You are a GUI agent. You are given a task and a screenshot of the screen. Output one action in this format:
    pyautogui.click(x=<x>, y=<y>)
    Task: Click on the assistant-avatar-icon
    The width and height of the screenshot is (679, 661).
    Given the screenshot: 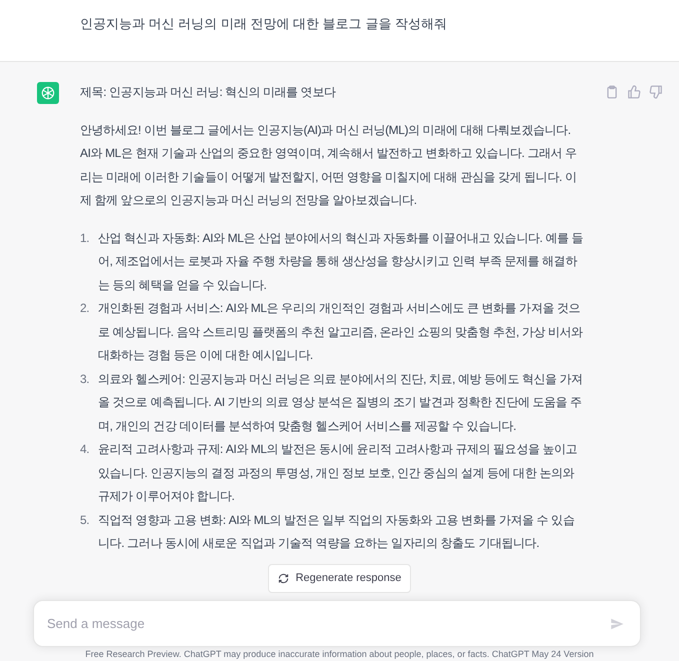 What is the action you would take?
    pyautogui.click(x=48, y=93)
    